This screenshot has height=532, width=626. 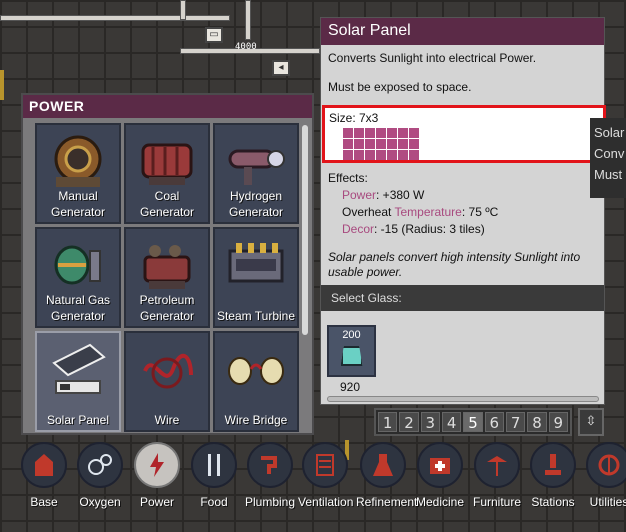 I want to click on effect-value: : 75 ºC, so click(x=480, y=212).